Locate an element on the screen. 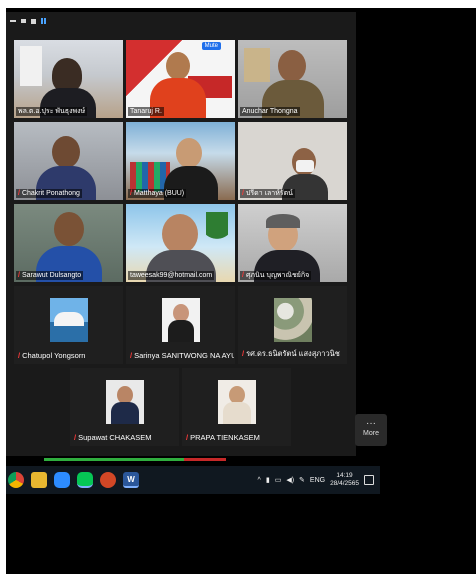 This screenshot has height=574, width=476. language-indicator: ENG is located at coordinates (317, 480).